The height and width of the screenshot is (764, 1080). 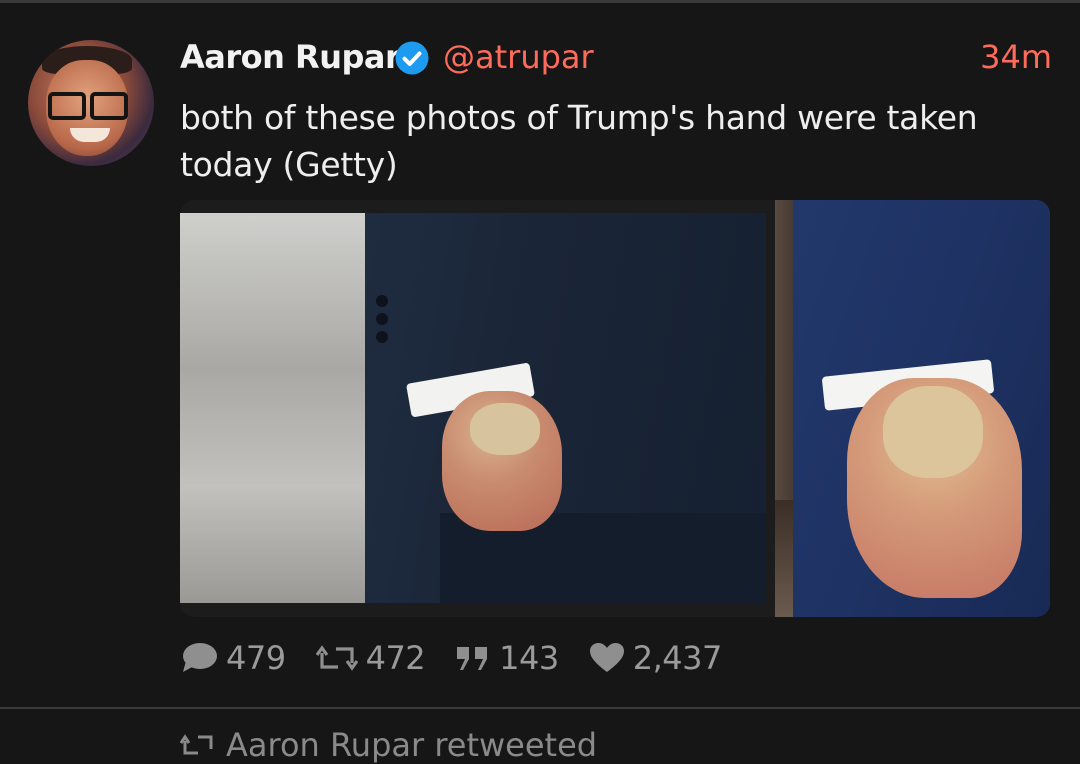 What do you see at coordinates (412, 58) in the screenshot?
I see `verified-badge-icon` at bounding box center [412, 58].